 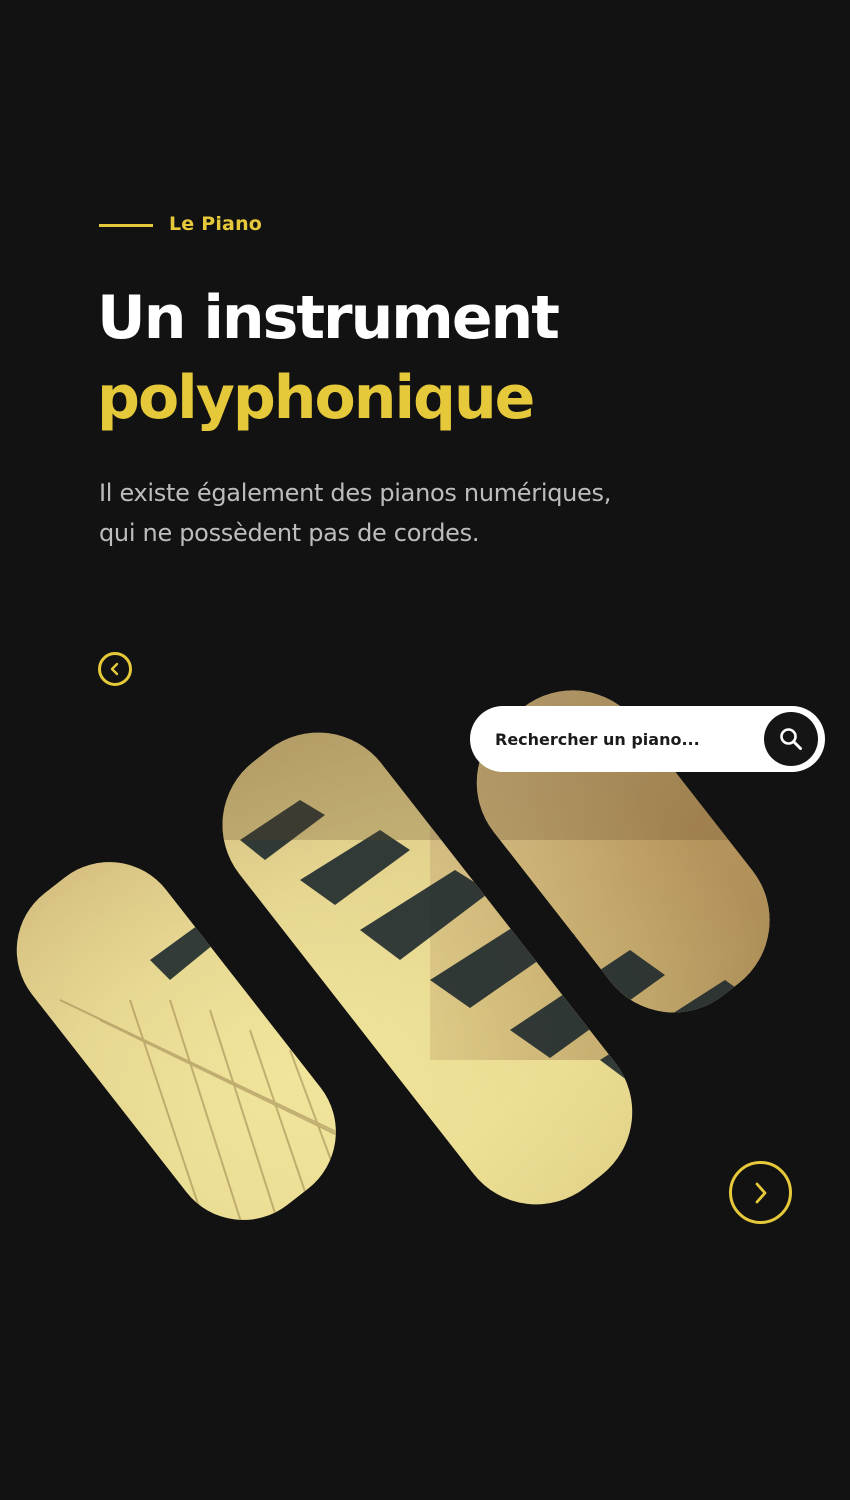 I want to click on next-slide-button, so click(x=760, y=1192).